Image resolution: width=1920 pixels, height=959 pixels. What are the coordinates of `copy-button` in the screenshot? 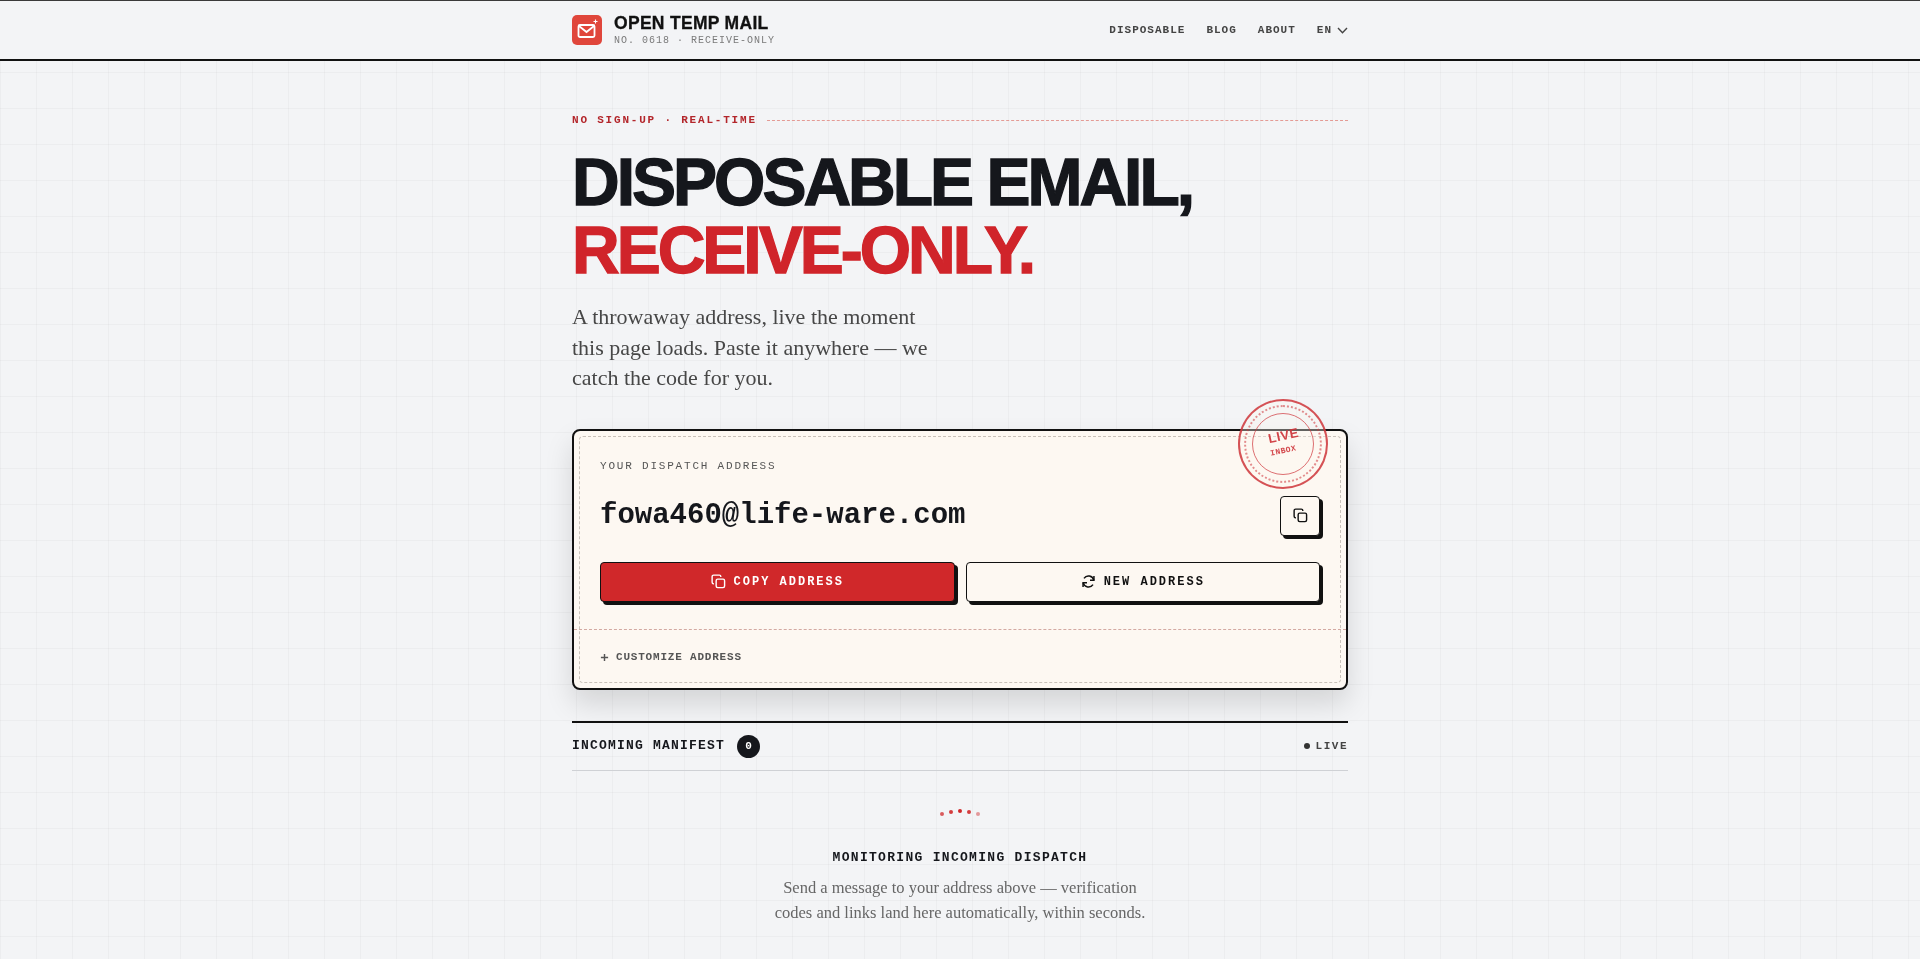 It's located at (1300, 515).